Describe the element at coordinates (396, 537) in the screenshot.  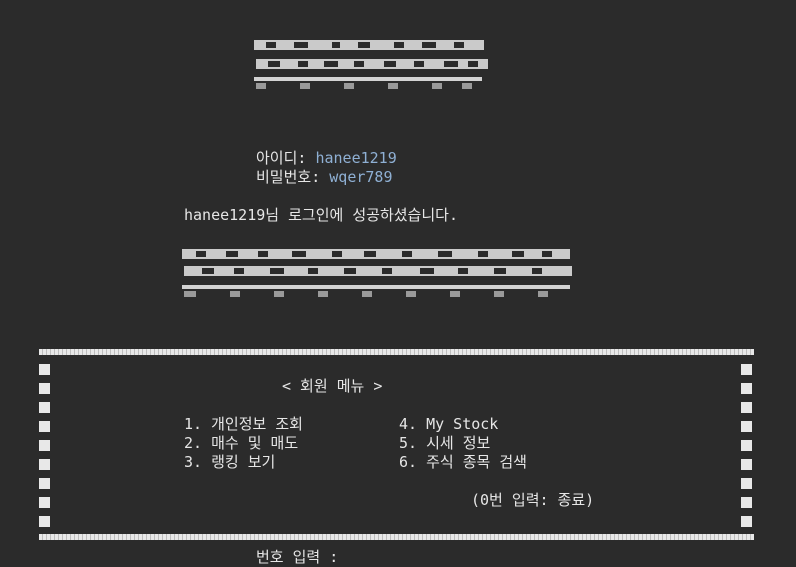
I see `menu-box-bottom-border` at that location.